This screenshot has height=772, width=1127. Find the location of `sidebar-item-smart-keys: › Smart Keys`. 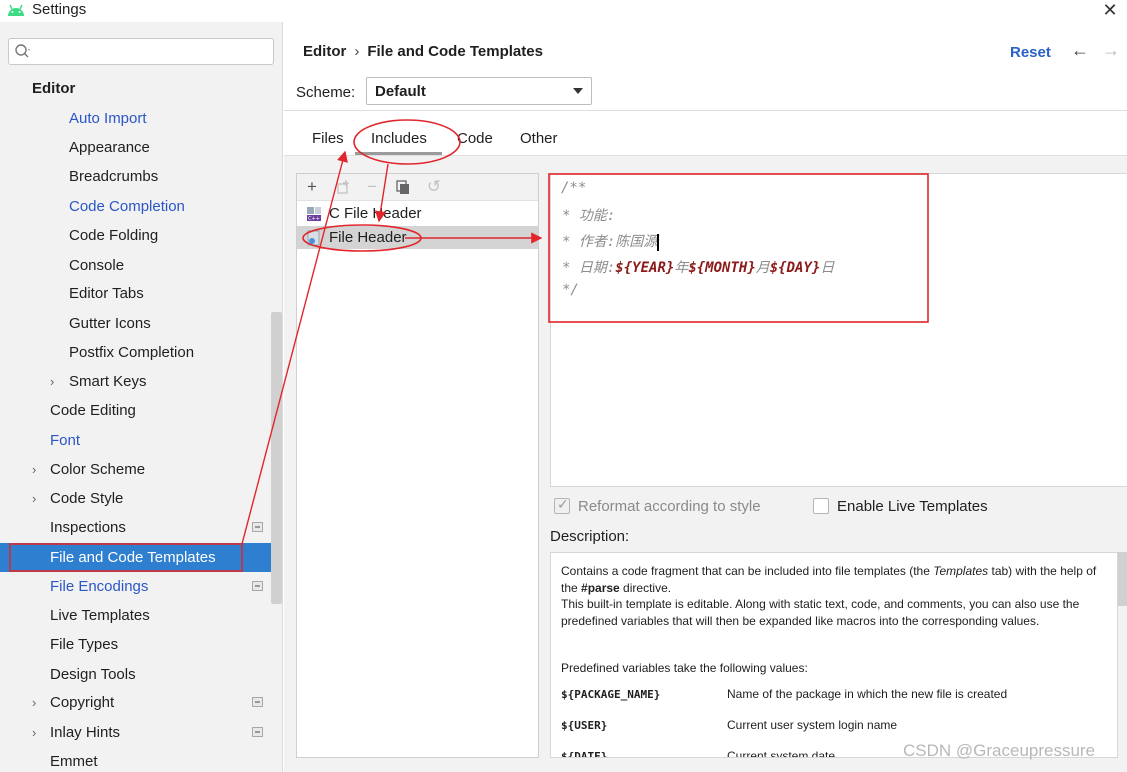

sidebar-item-smart-keys: › Smart Keys is located at coordinates (135, 381).